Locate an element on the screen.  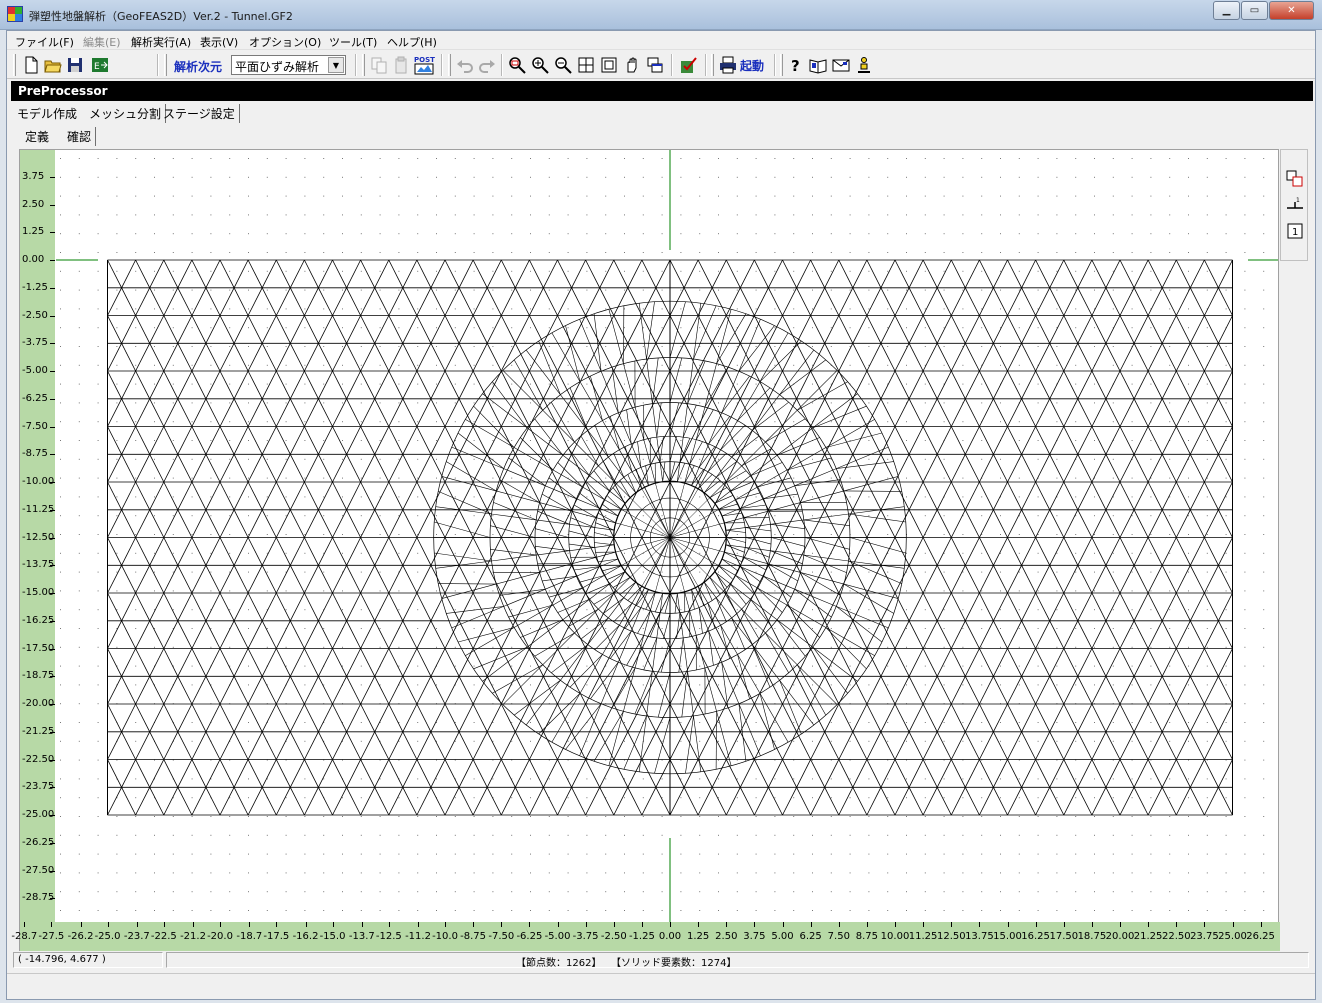
tab-mesh-division: メッシュ分割 is located at coordinates (126, 113).